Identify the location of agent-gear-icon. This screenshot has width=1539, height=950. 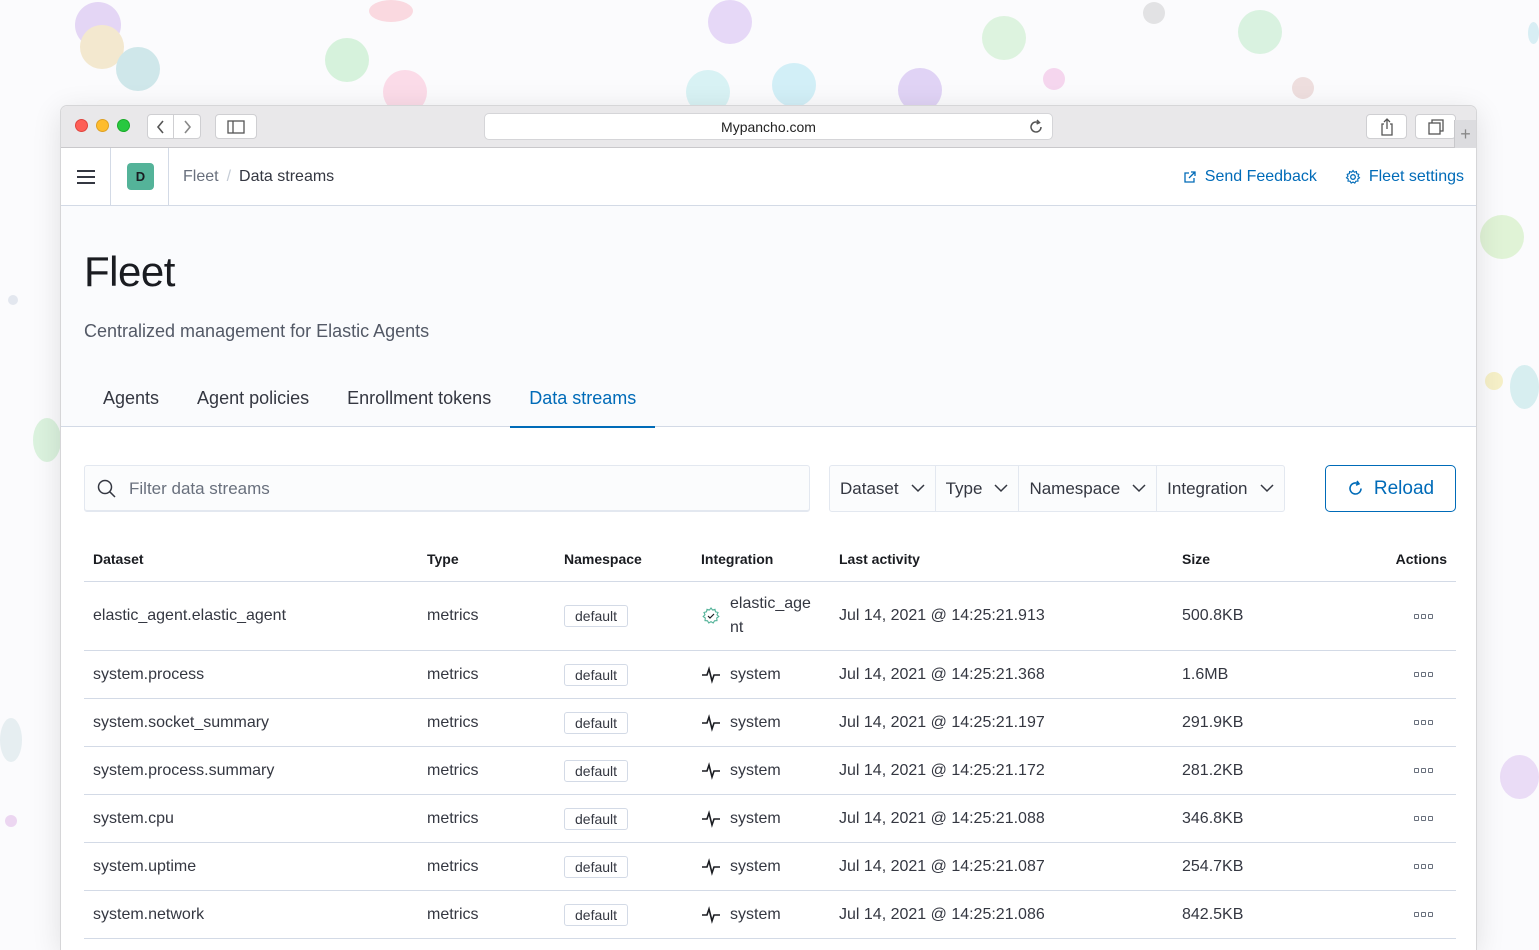
(711, 616).